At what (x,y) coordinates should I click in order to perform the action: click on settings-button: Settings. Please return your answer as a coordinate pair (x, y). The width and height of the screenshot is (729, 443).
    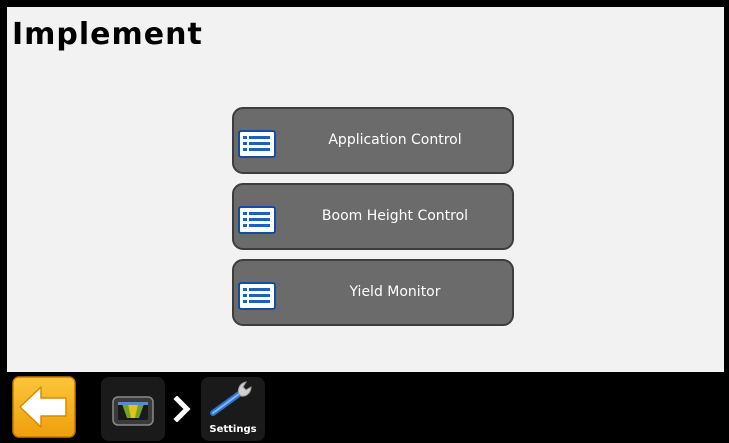
    Looking at the image, I should click on (233, 409).